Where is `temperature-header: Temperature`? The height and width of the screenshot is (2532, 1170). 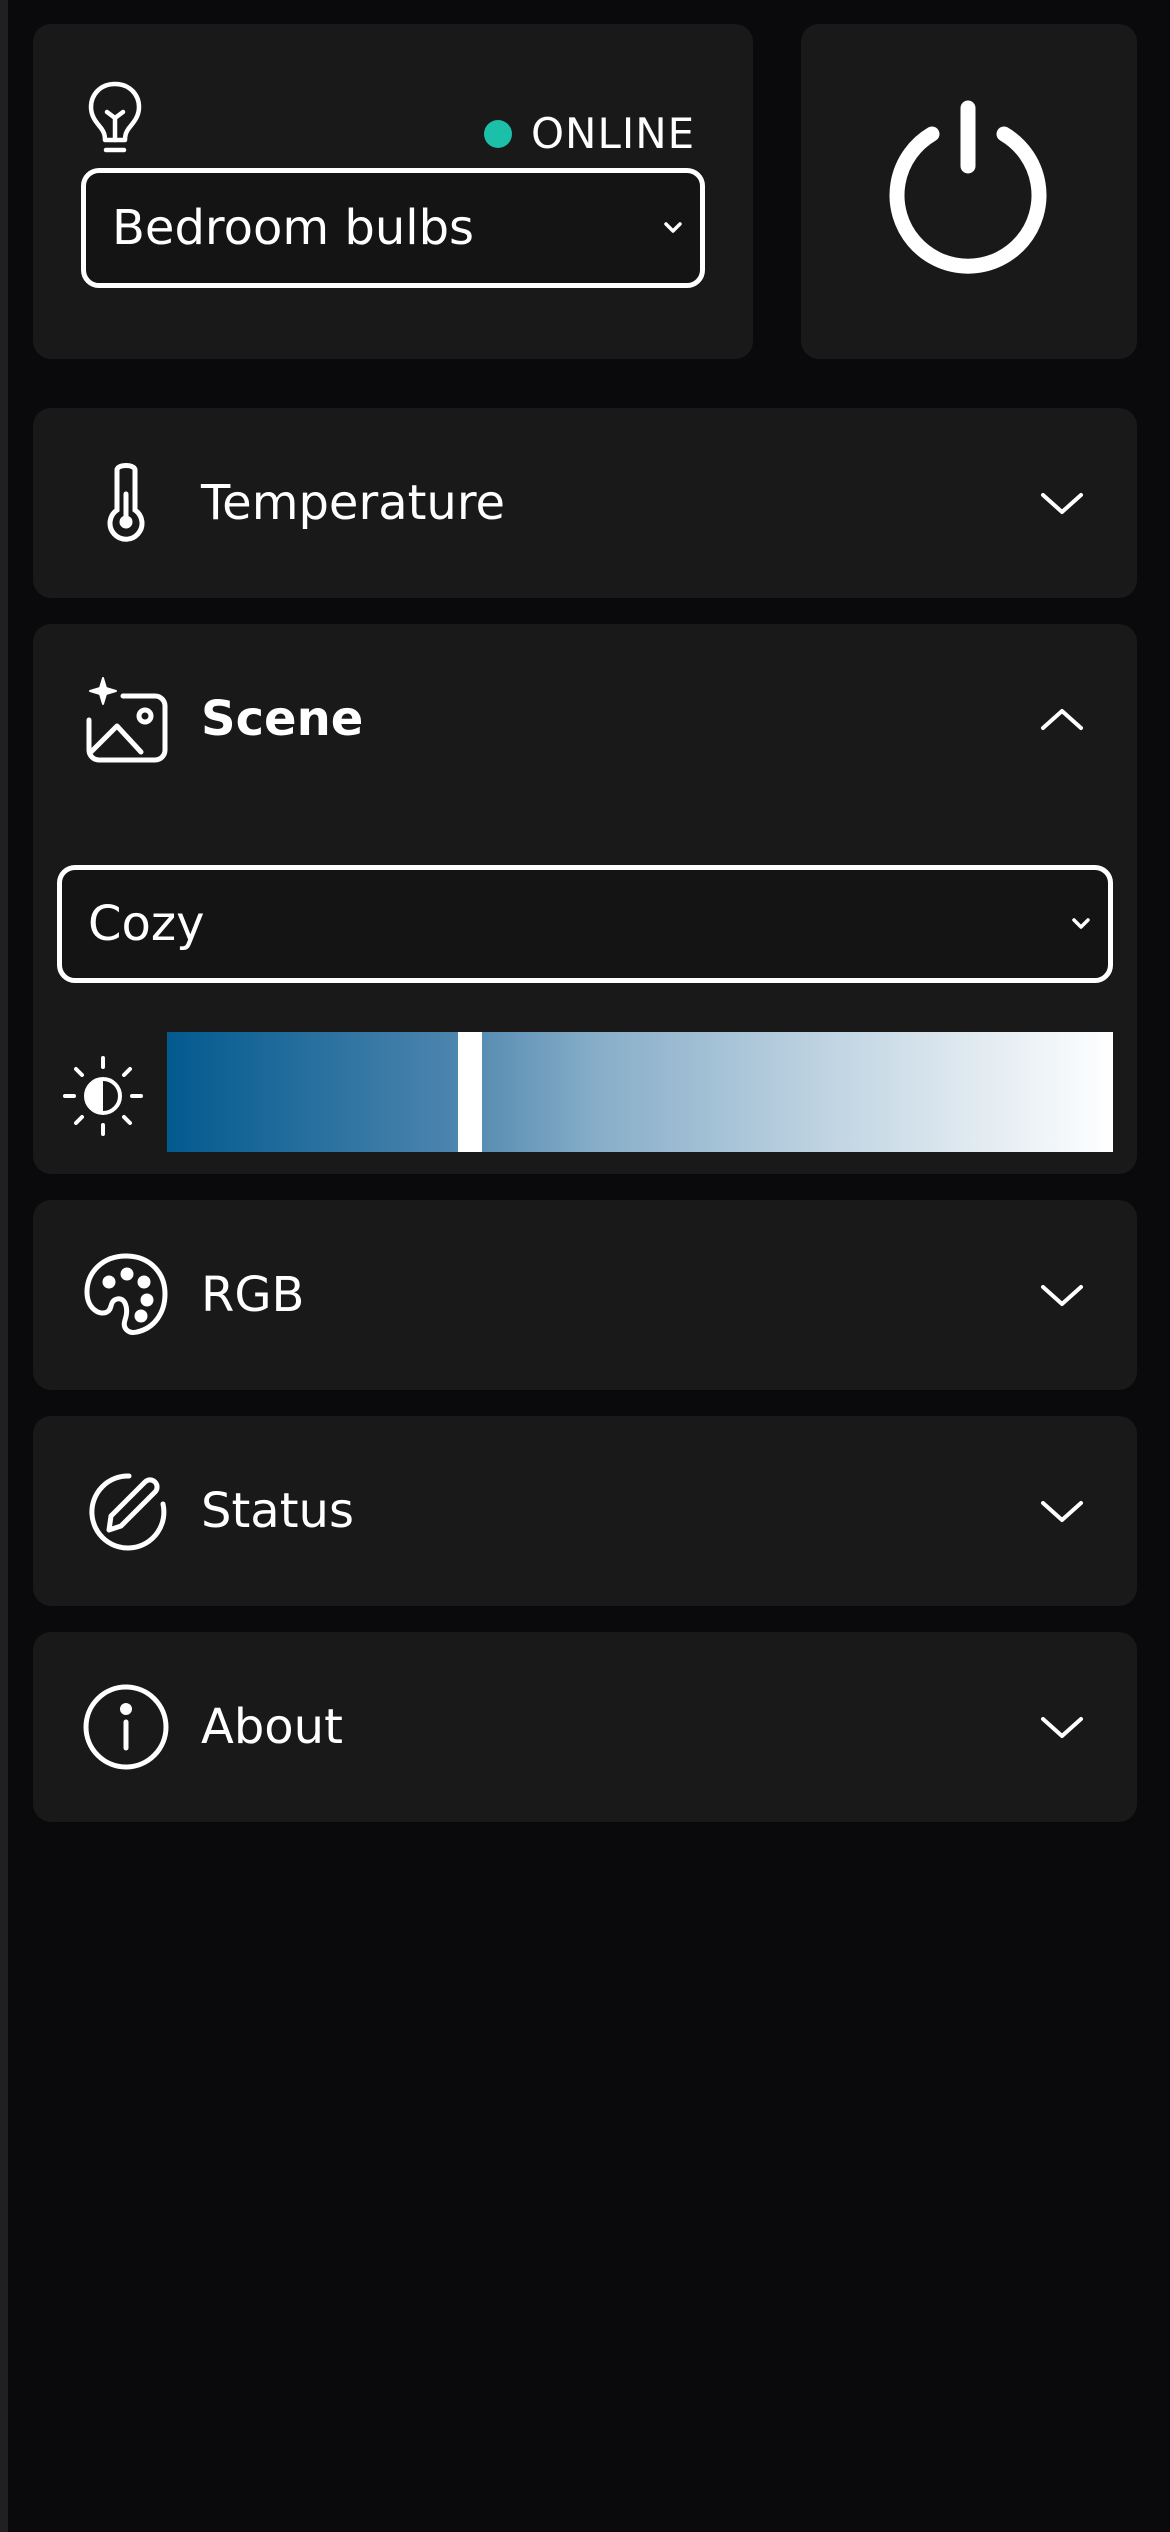 temperature-header: Temperature is located at coordinates (585, 503).